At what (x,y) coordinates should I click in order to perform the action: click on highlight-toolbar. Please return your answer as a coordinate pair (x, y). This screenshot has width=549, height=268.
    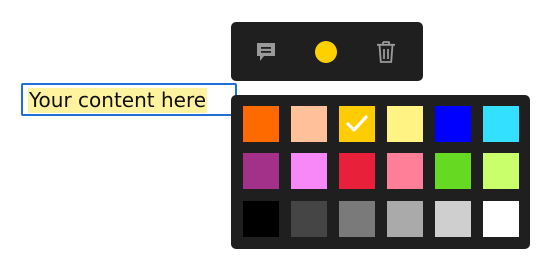
    Looking at the image, I should click on (327, 51).